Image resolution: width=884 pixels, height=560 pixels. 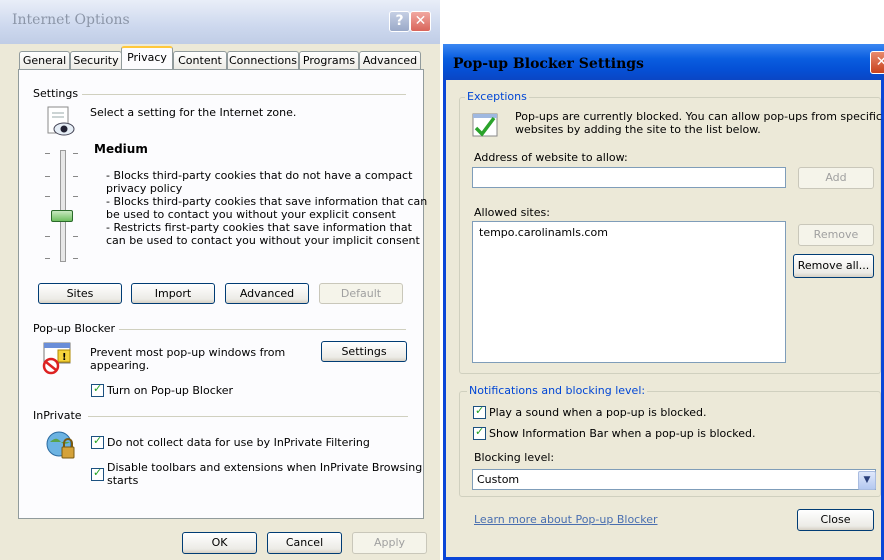 I want to click on turn-on-popup-blocker-label: Turn on Pop-up Blocker, so click(x=170, y=390).